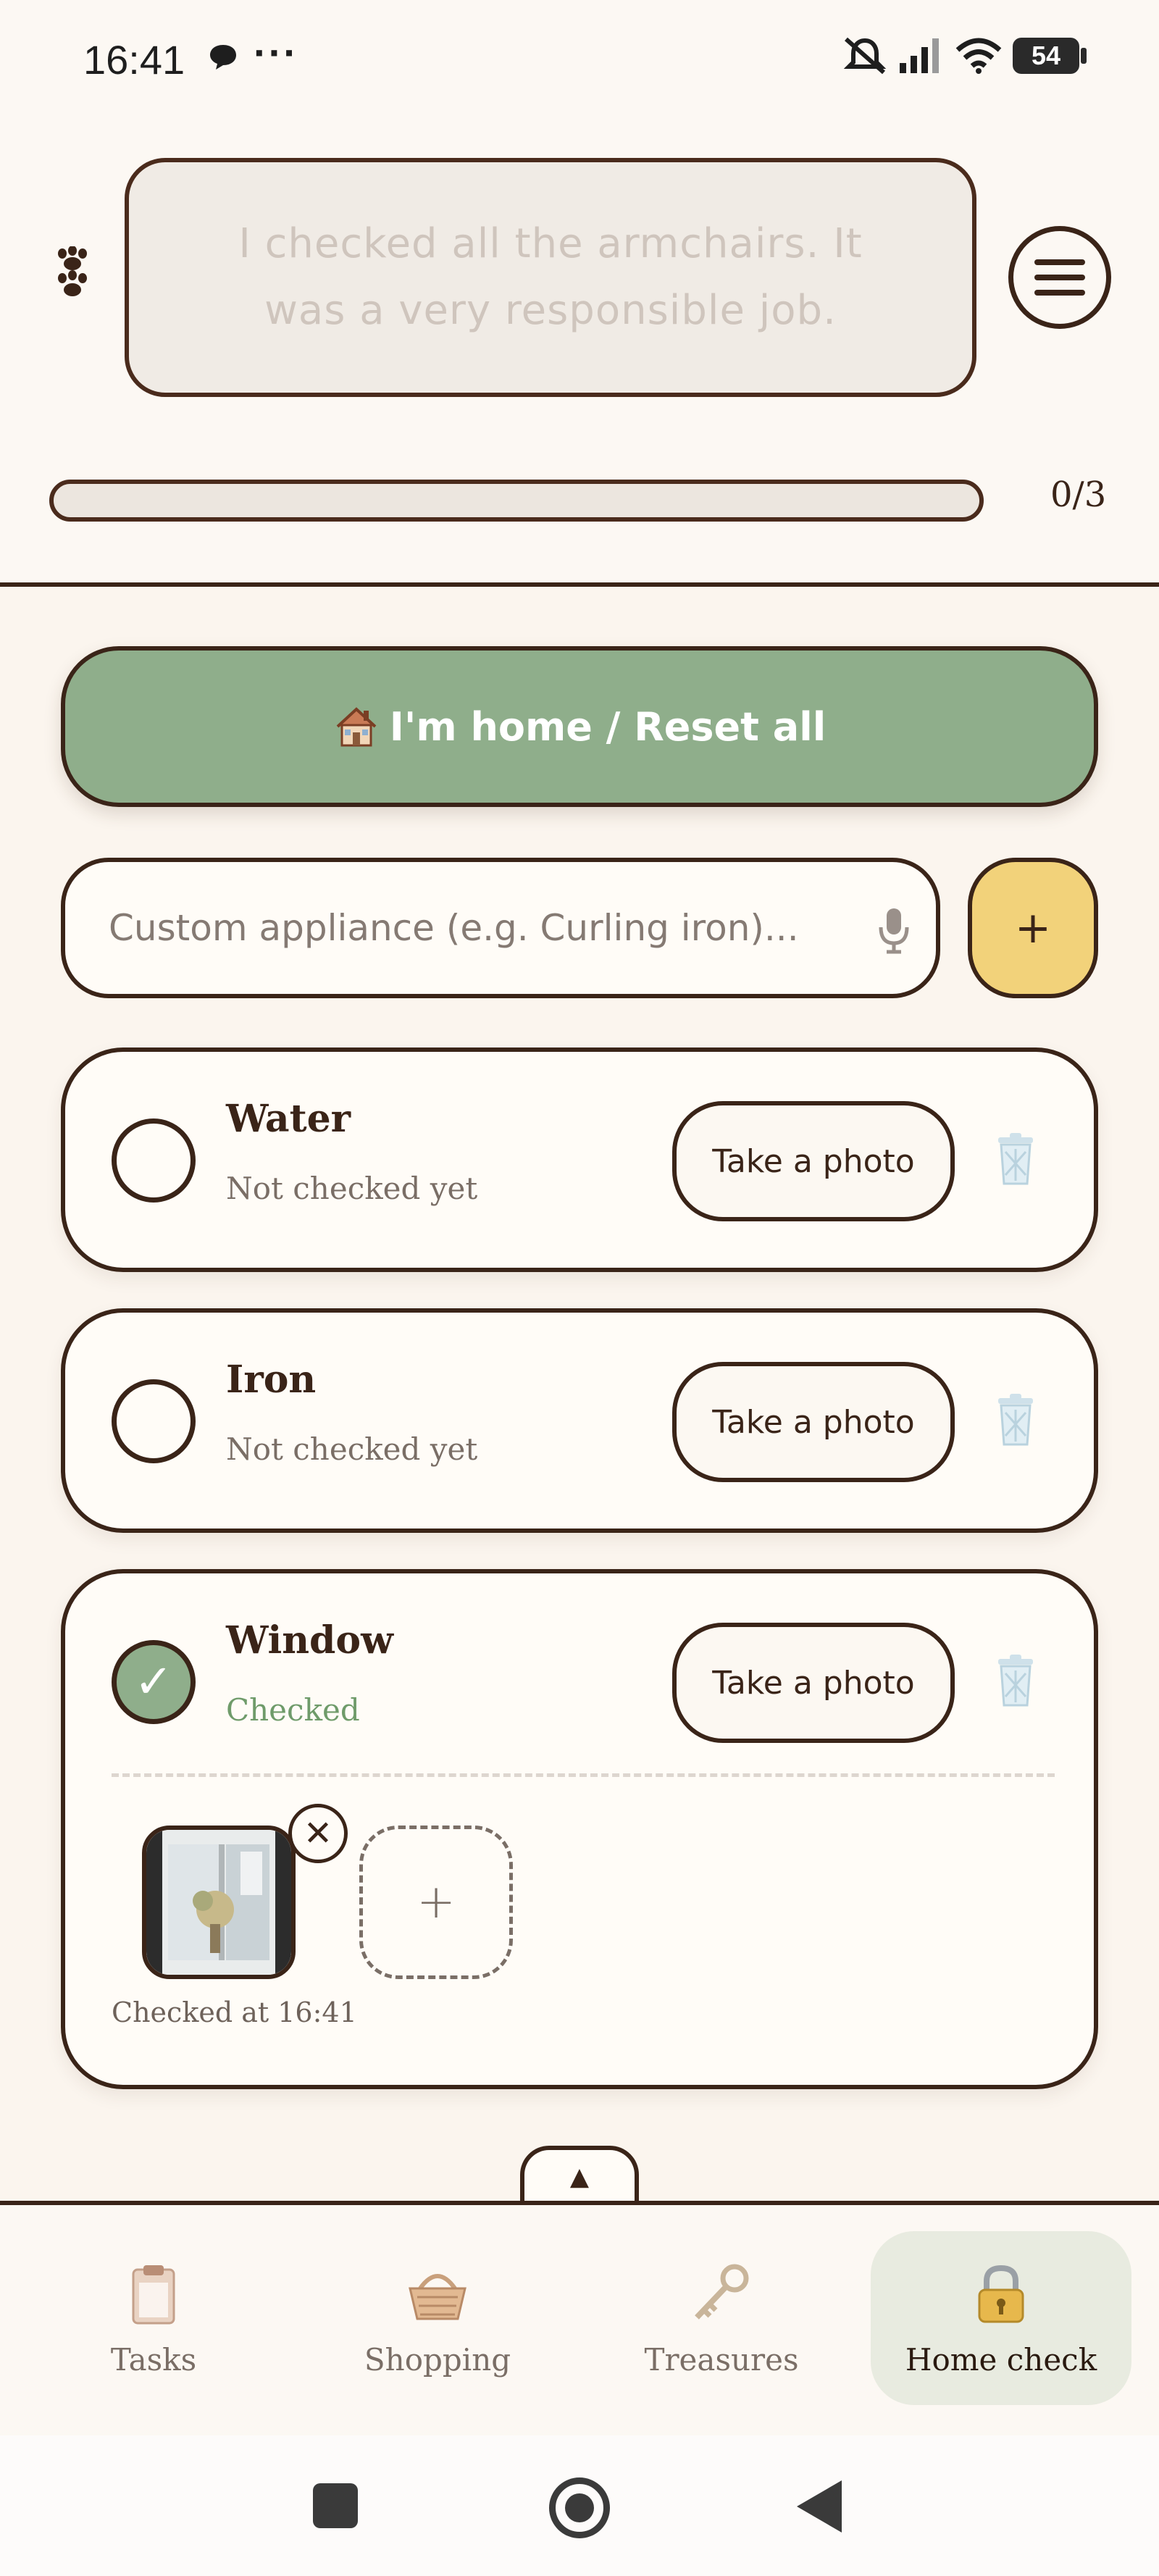  Describe the element at coordinates (516, 501) in the screenshot. I see `progress-bar` at that location.